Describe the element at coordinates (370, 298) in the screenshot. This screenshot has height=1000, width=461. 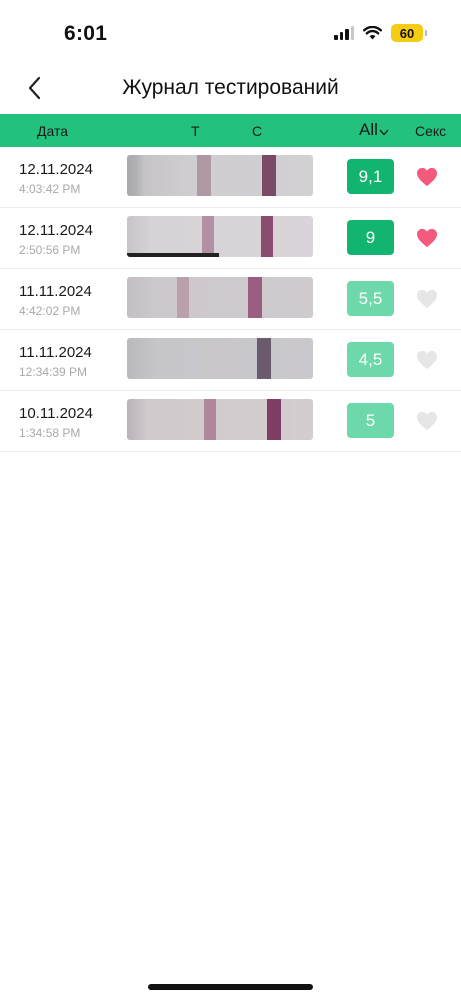
I see `score-badge: 5,5` at that location.